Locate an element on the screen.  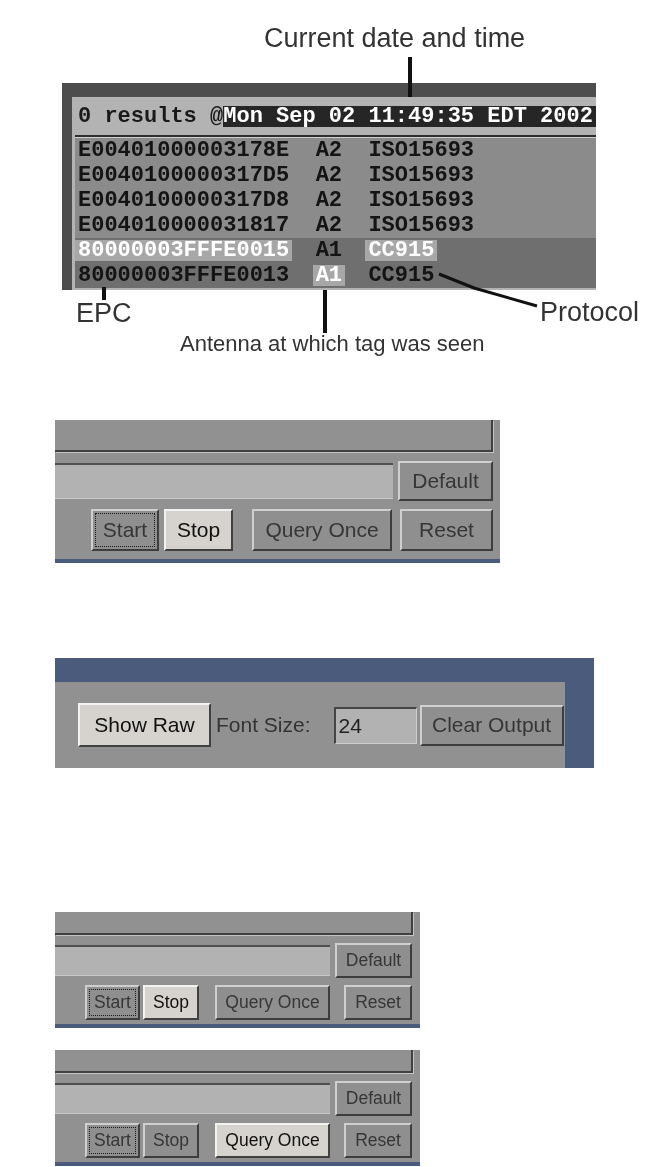
epc-value: E0040100000317D8 is located at coordinates (184, 200).